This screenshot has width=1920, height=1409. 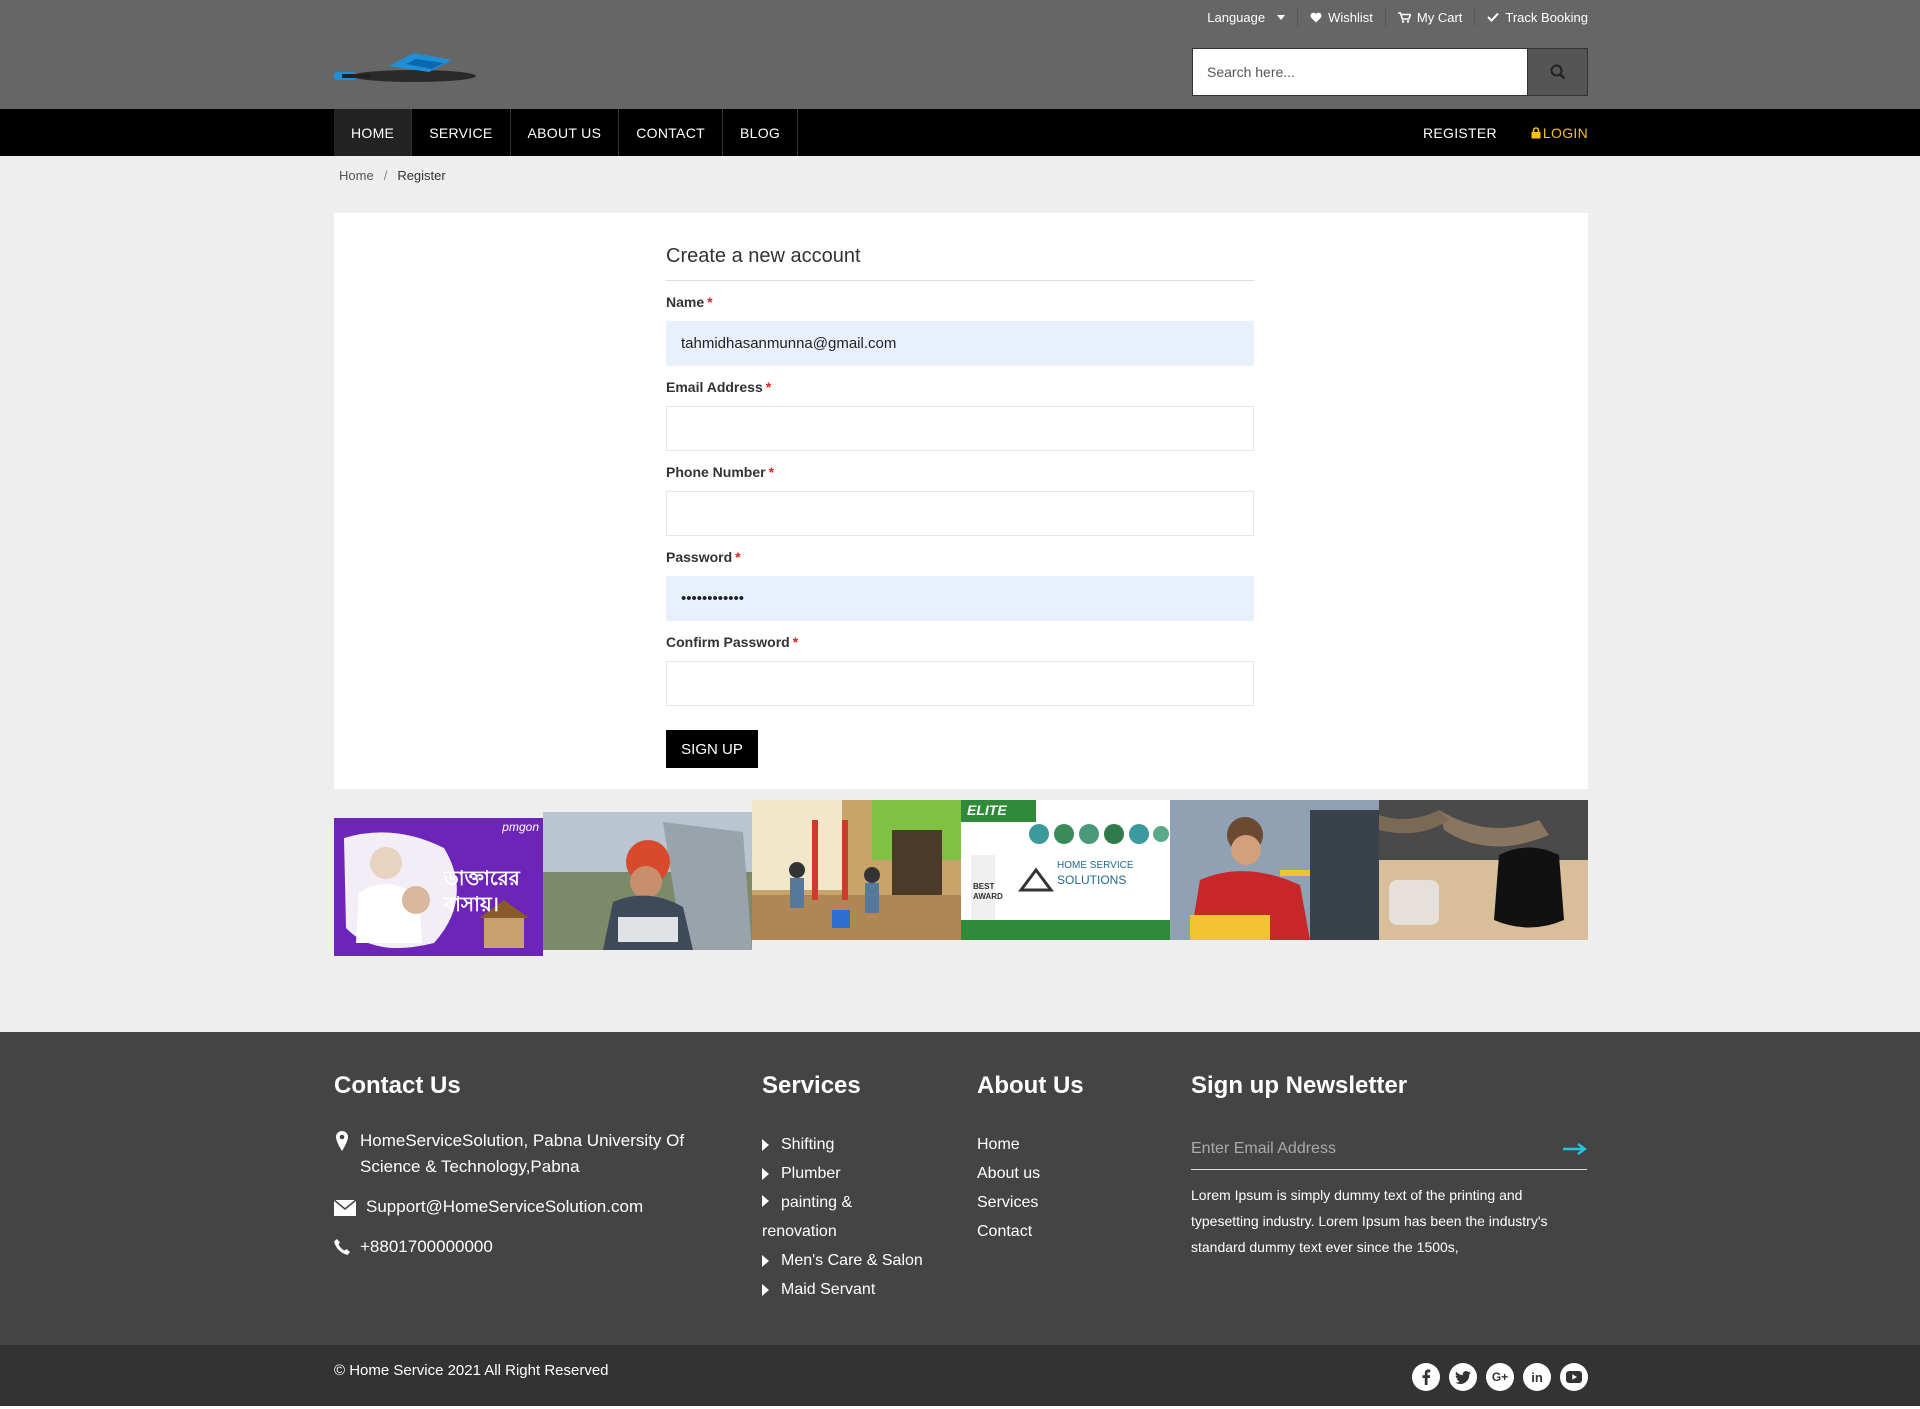 I want to click on gallery-image-painting, so click(x=856, y=870).